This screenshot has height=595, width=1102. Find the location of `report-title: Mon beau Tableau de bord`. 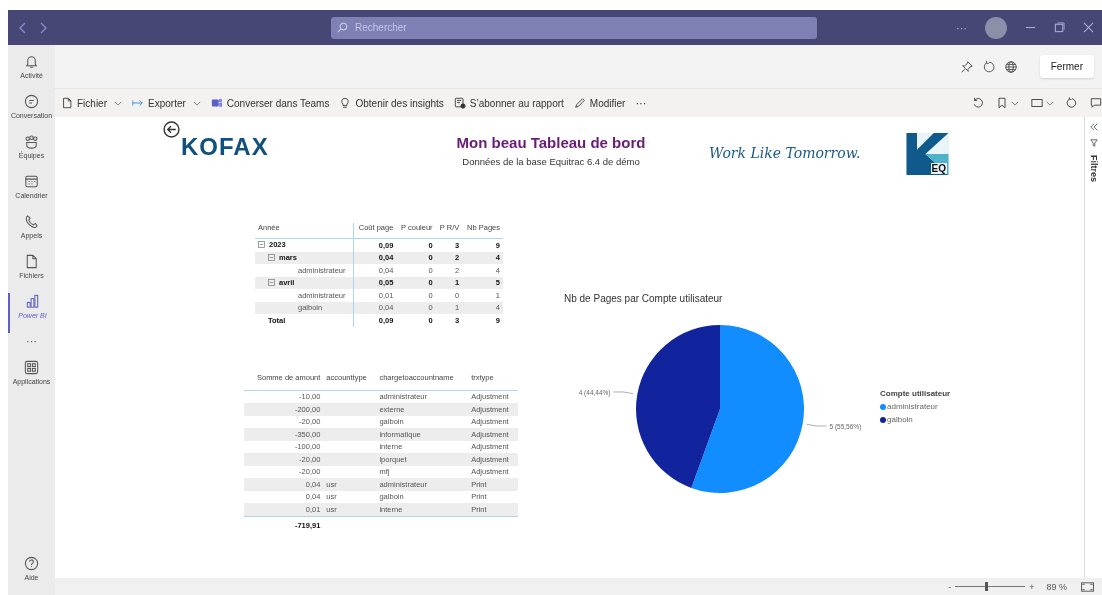

report-title: Mon beau Tableau de bord is located at coordinates (551, 142).